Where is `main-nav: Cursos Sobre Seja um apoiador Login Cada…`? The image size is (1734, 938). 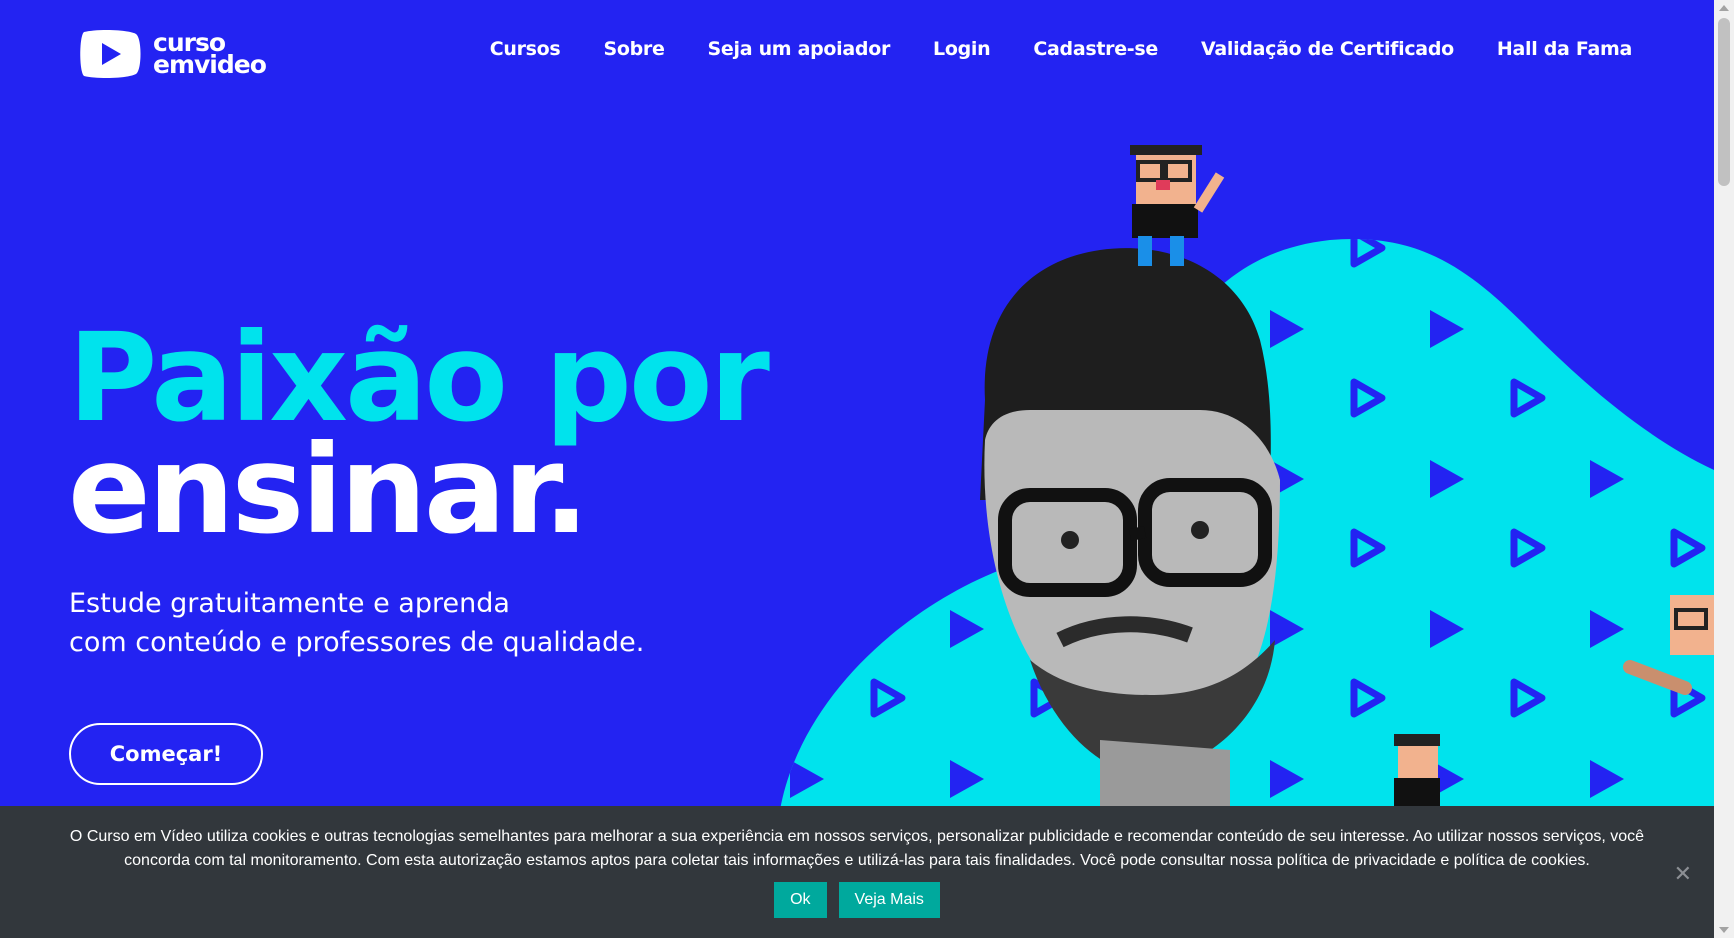 main-nav: Cursos Sobre Seja um apoiador Login Cada… is located at coordinates (1040, 49).